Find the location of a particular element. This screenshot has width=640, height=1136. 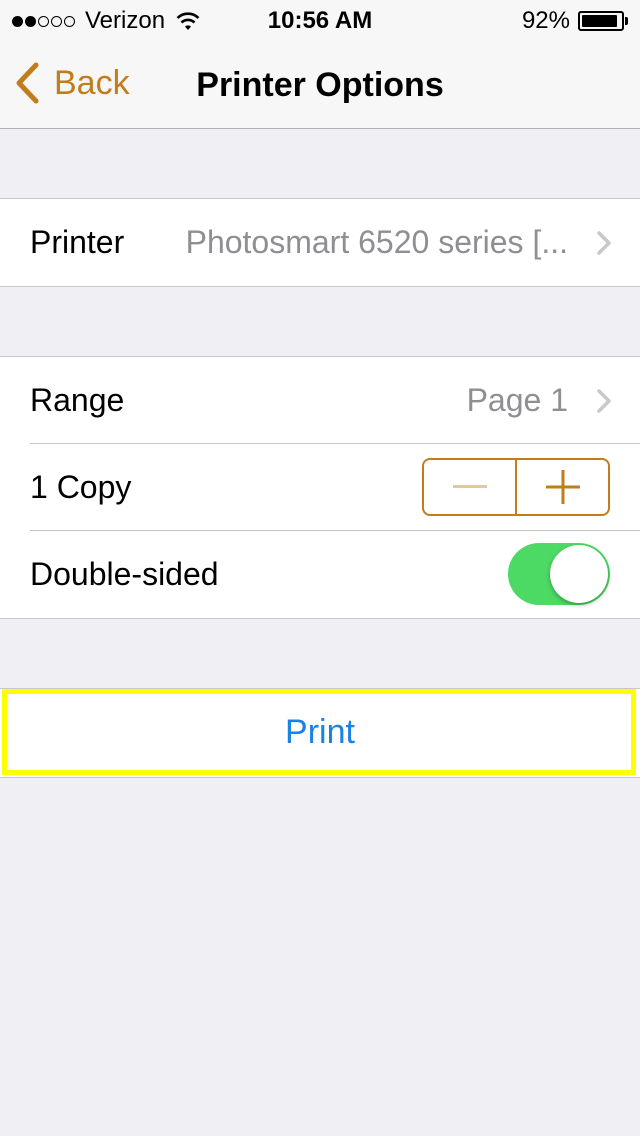

battery-level-fill is located at coordinates (599, 21).